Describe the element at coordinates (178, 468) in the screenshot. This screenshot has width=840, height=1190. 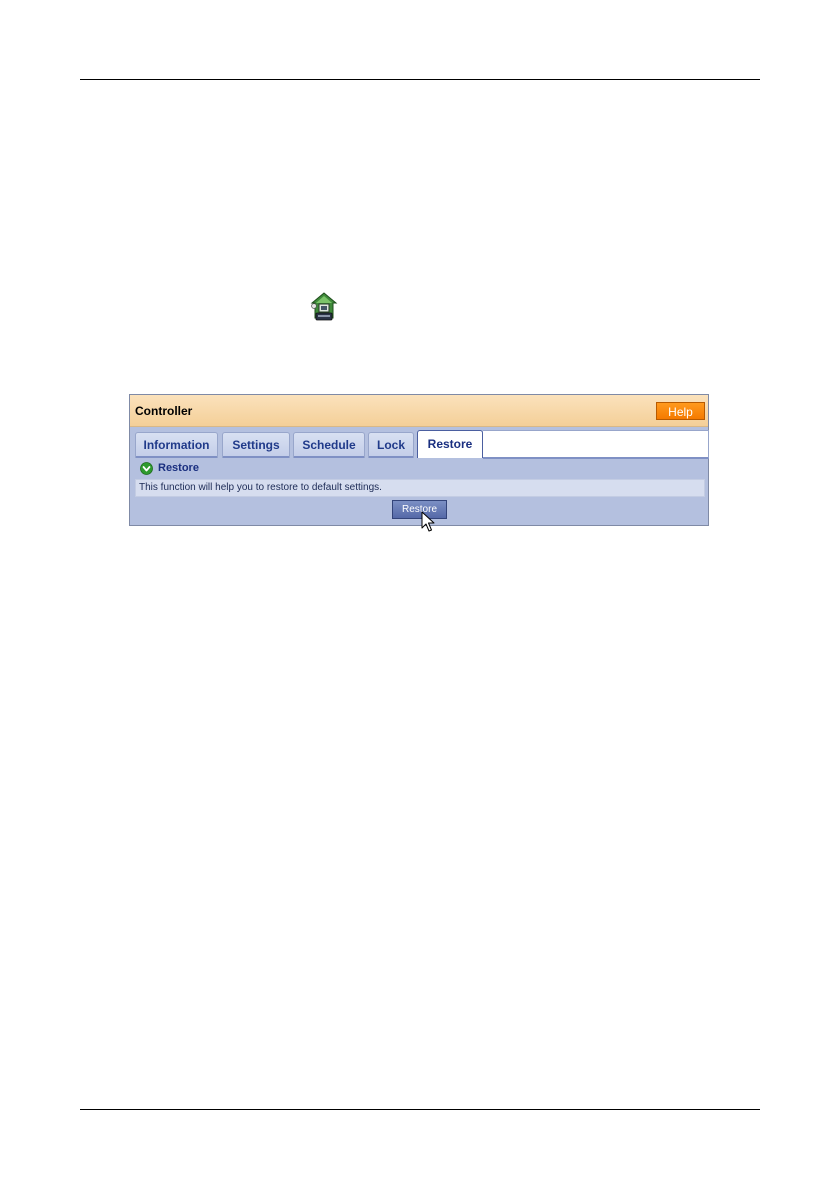
I see `section-title: Restore` at that location.